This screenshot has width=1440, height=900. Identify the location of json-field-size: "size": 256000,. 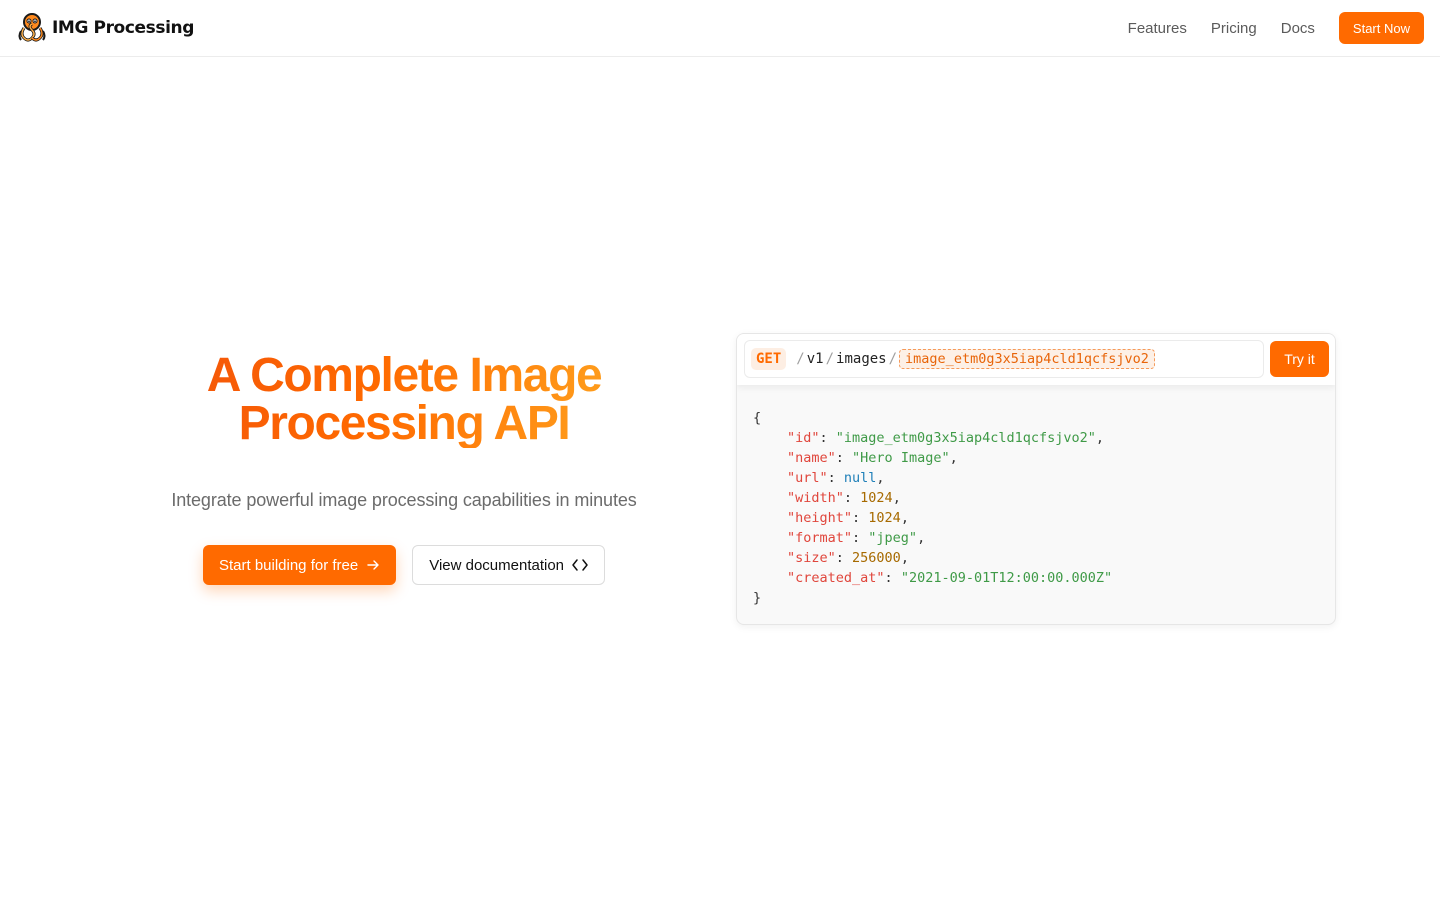
(848, 558).